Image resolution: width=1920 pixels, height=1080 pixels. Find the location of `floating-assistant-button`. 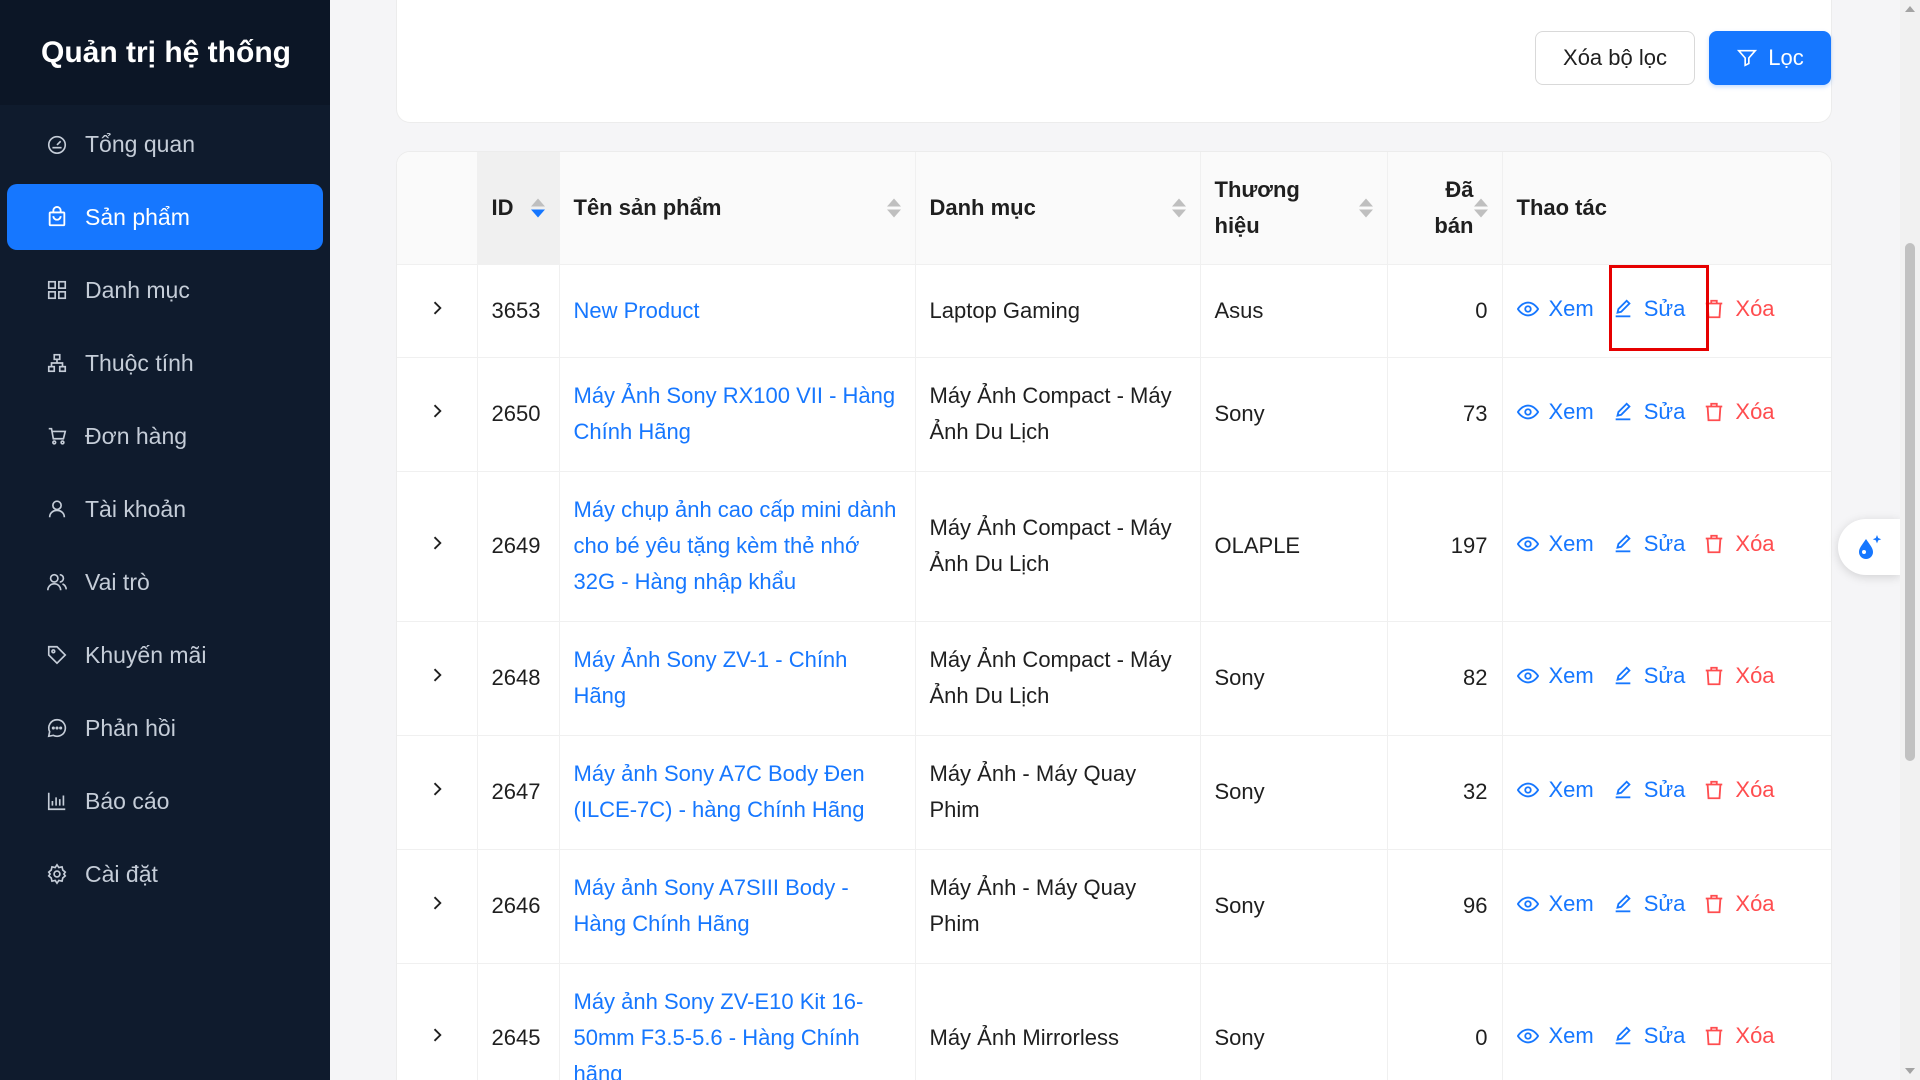

floating-assistant-button is located at coordinates (1869, 547).